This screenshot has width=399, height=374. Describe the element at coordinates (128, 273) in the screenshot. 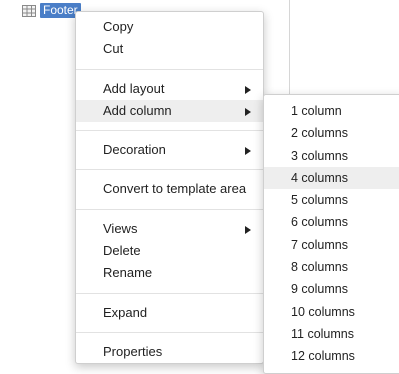

I see `menu-item-label: Rename` at that location.